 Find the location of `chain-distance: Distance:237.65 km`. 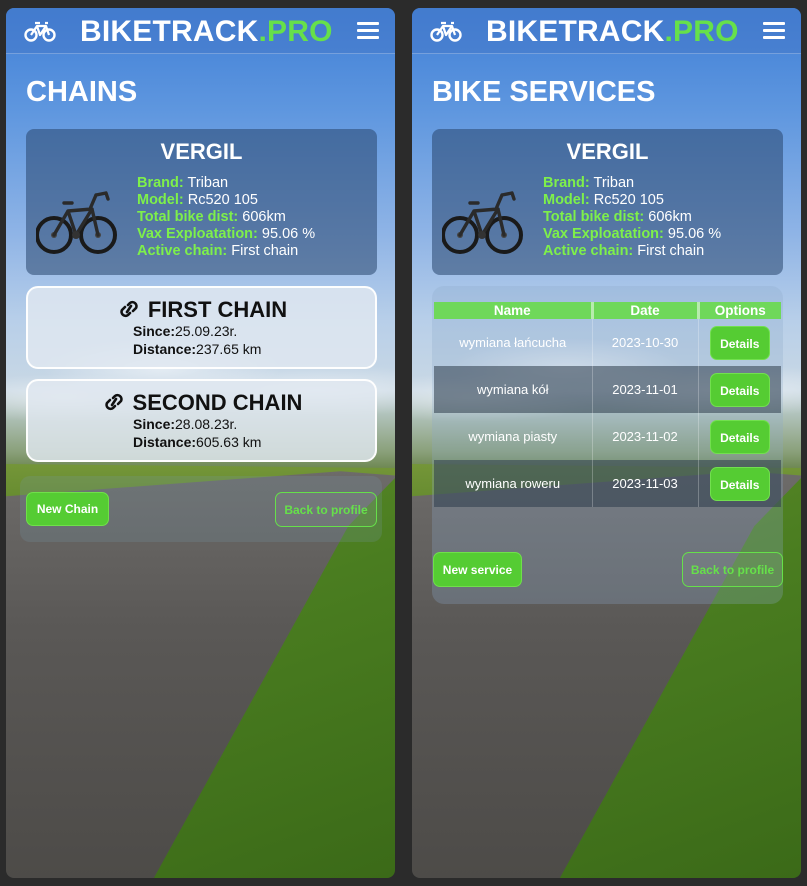

chain-distance: Distance:237.65 km is located at coordinates (197, 349).